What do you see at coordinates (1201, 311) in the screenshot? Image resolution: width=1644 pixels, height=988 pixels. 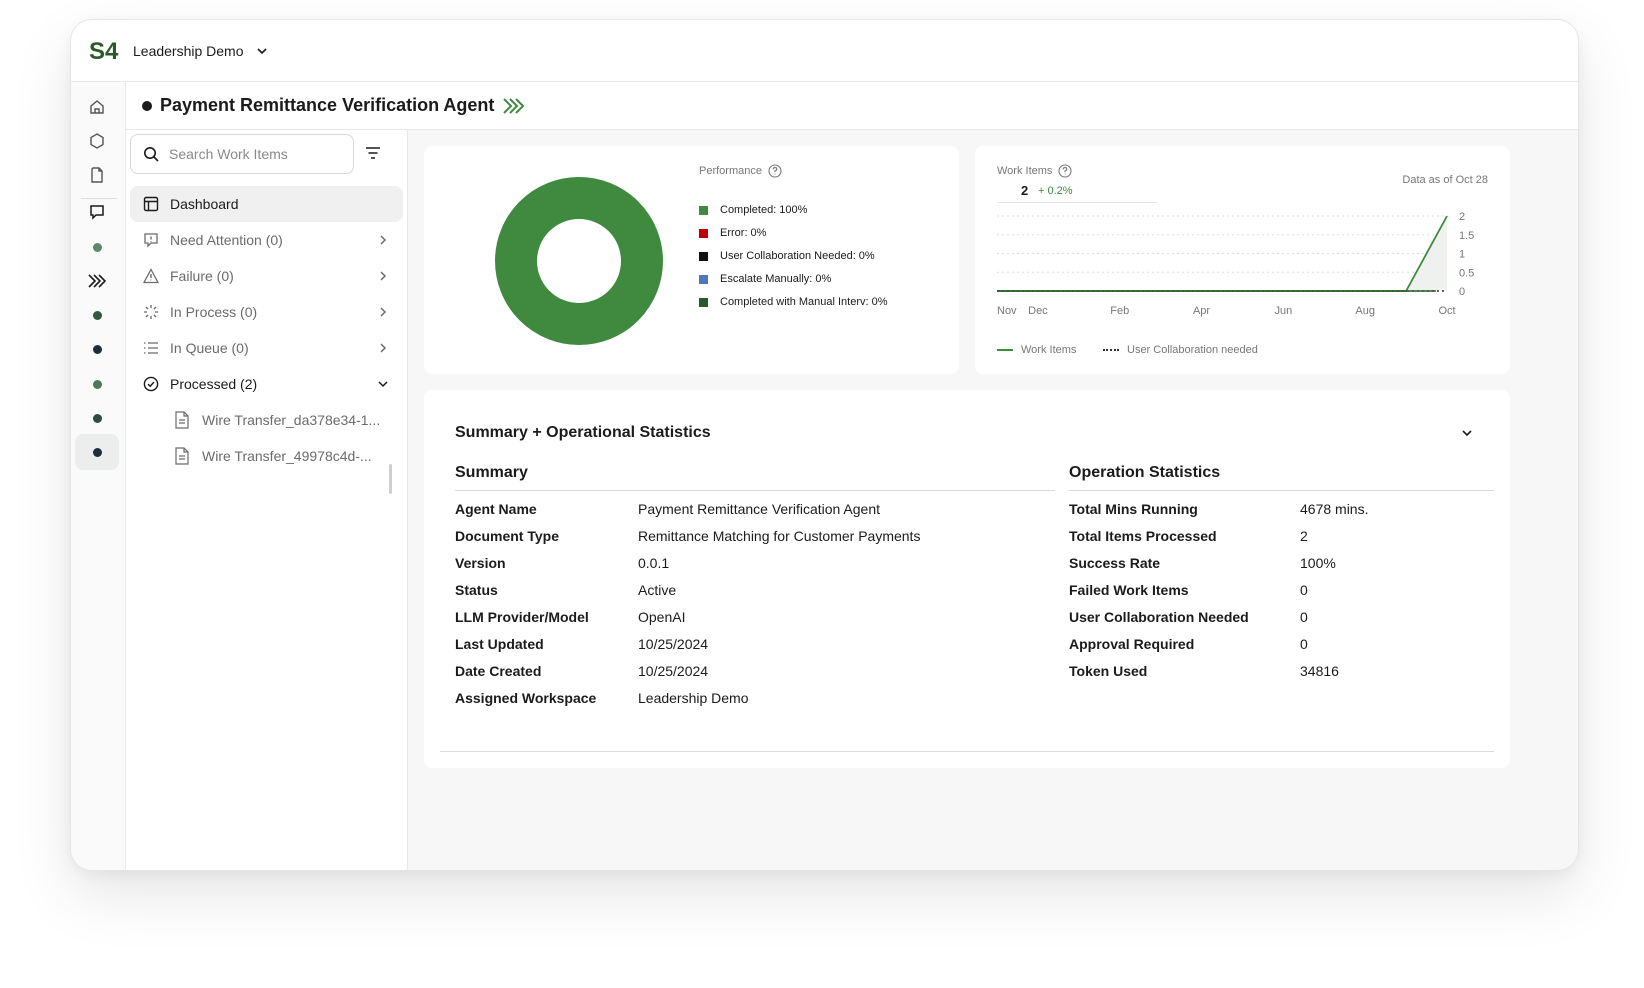 I see `x-tick-label: Apr` at bounding box center [1201, 311].